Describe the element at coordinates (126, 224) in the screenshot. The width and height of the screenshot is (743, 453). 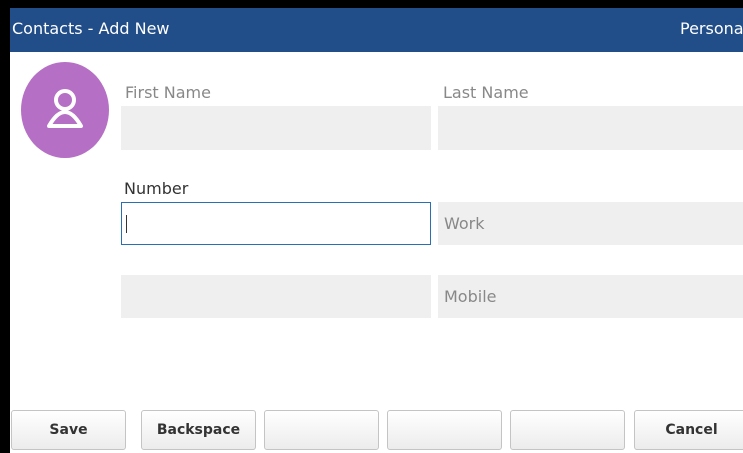
I see `text-caret` at that location.